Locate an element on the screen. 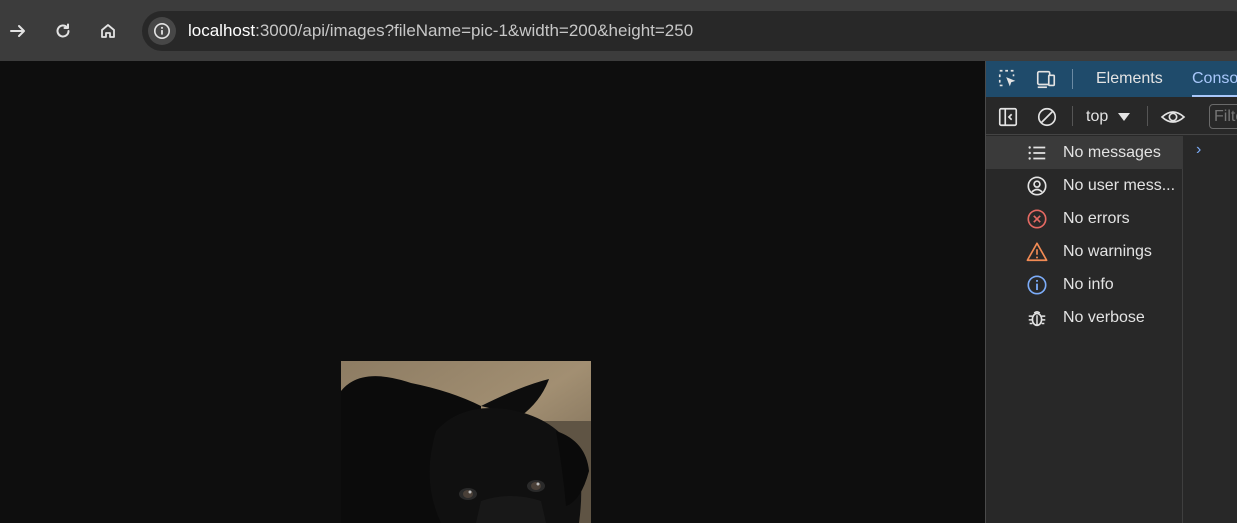 Image resolution: width=1237 pixels, height=523 pixels. sidebar-item-messages: No messages is located at coordinates (1084, 152).